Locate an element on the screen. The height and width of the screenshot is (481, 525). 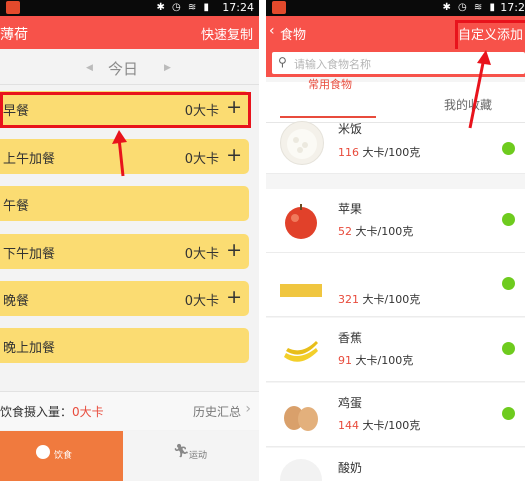
food-image is located at coordinates (301, 290).